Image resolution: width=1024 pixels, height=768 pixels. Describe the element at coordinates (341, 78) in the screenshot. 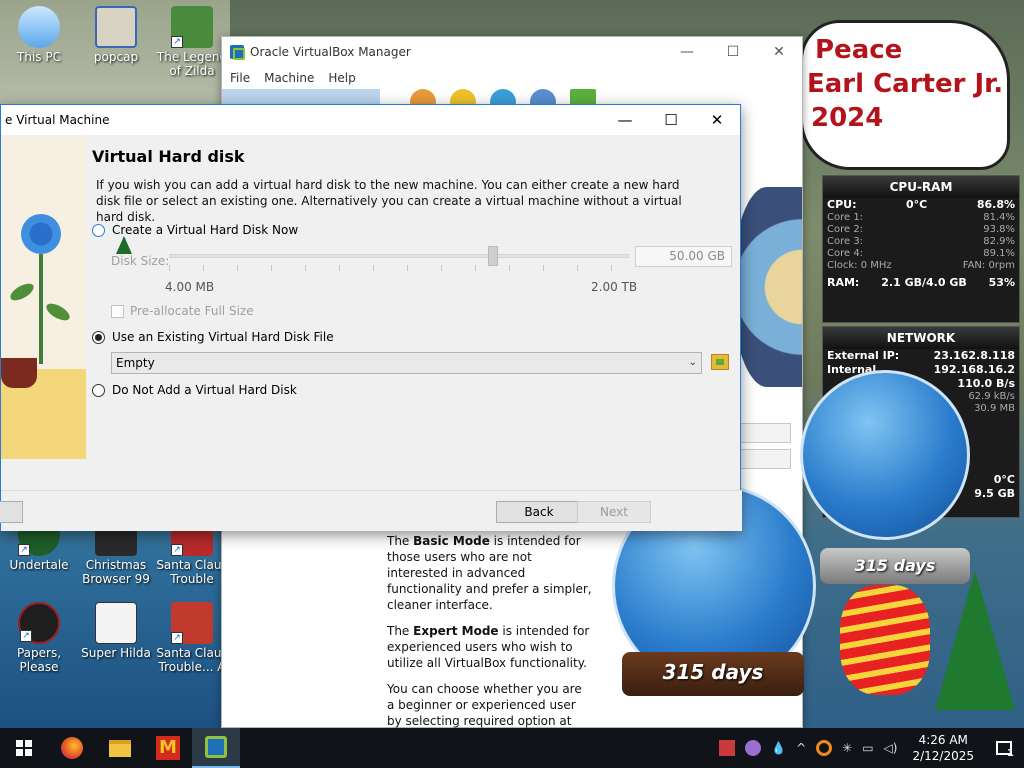

I see `menu-help: Help` at that location.